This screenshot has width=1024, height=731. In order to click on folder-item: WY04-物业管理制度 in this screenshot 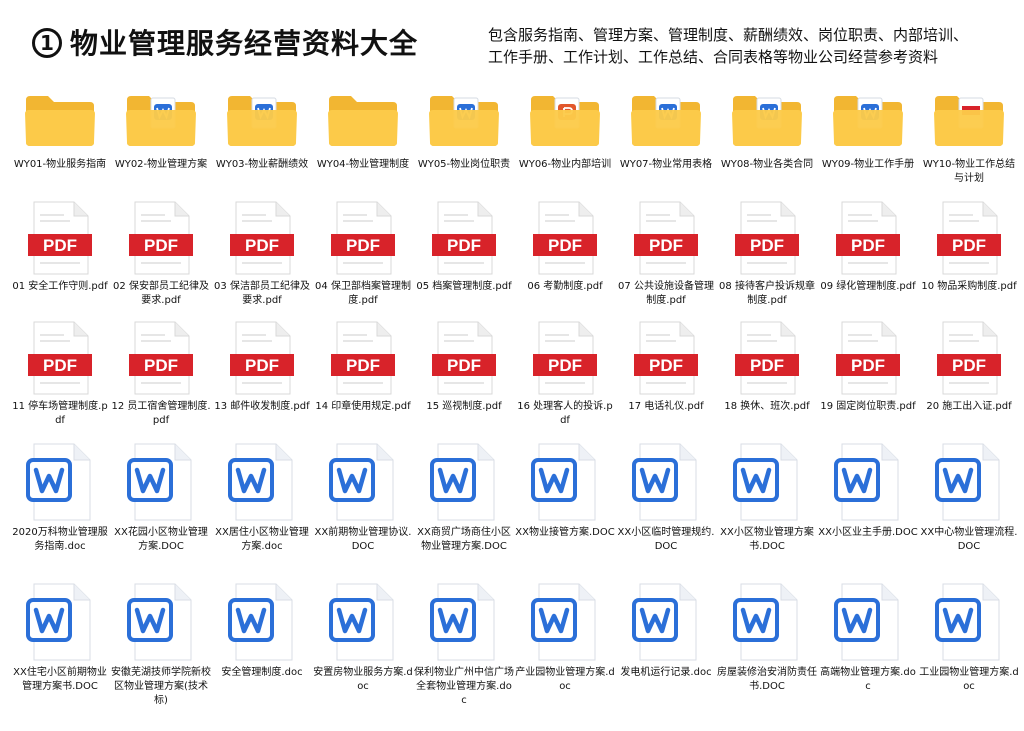, I will do `click(363, 145)`.